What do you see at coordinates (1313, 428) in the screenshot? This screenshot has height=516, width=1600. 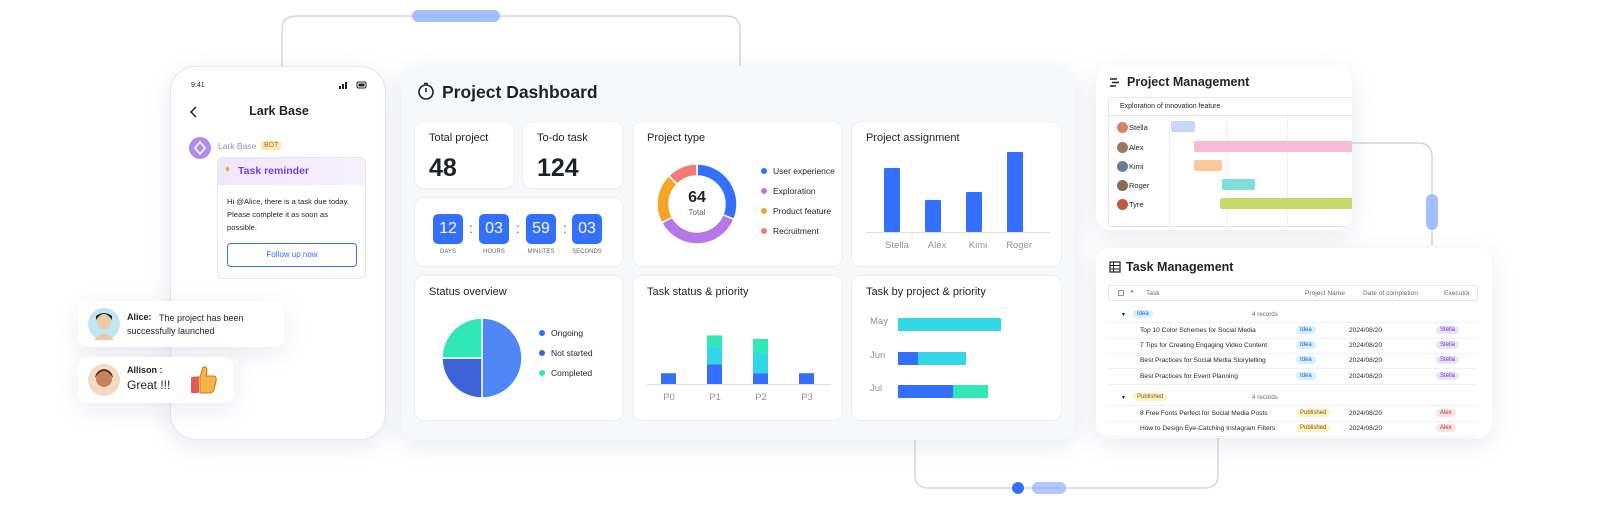 I see `project-tag: Published` at bounding box center [1313, 428].